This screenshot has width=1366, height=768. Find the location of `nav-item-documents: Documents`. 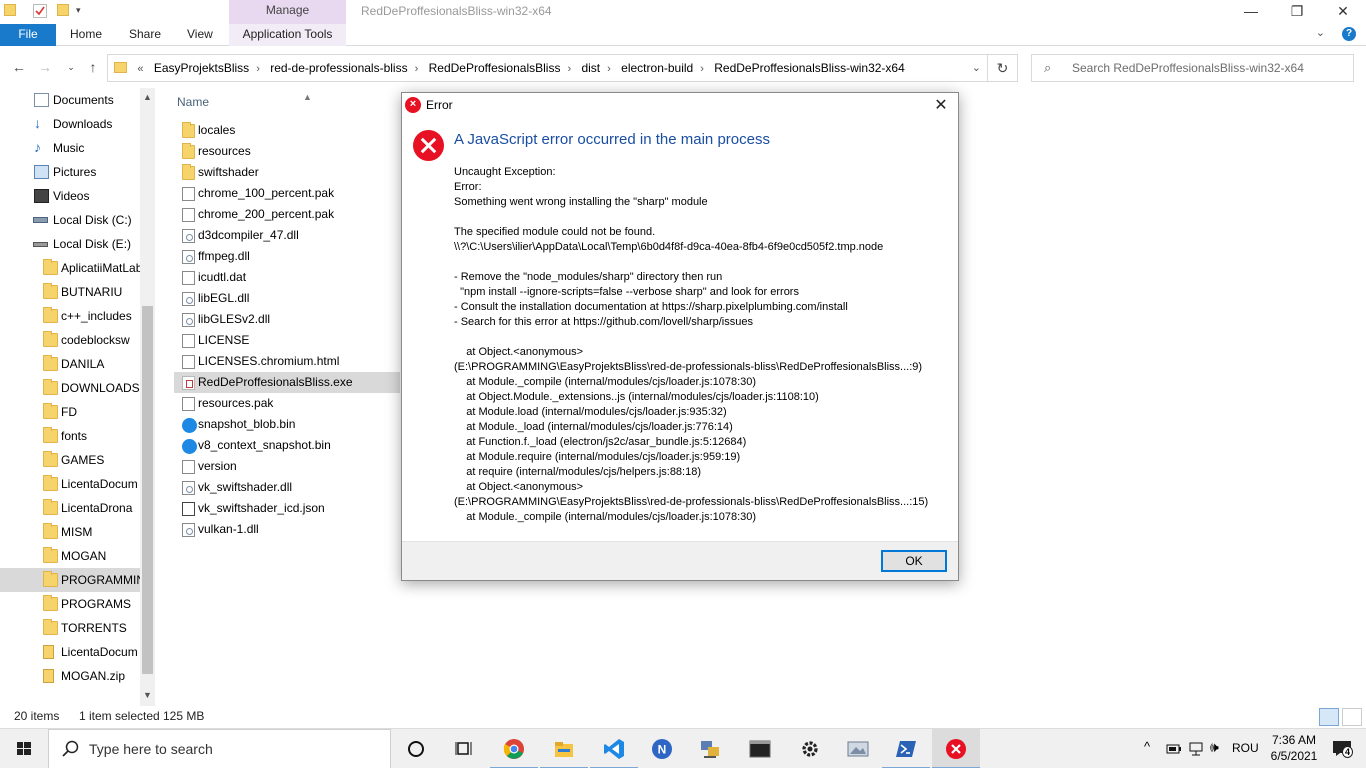

nav-item-documents: Documents is located at coordinates (70, 100).